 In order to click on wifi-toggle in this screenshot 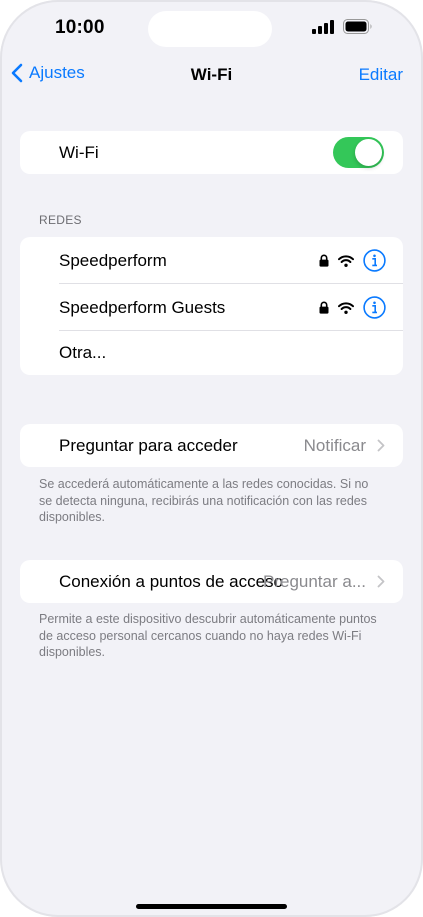, I will do `click(358, 152)`.